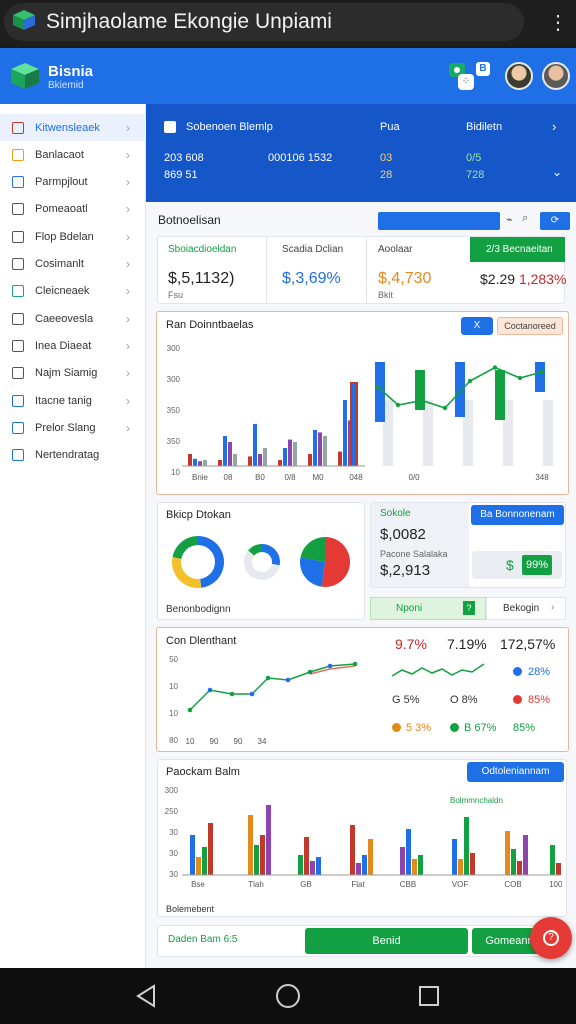 Image resolution: width=576 pixels, height=1024 pixels. I want to click on x-tick-label: CBB, so click(408, 884).